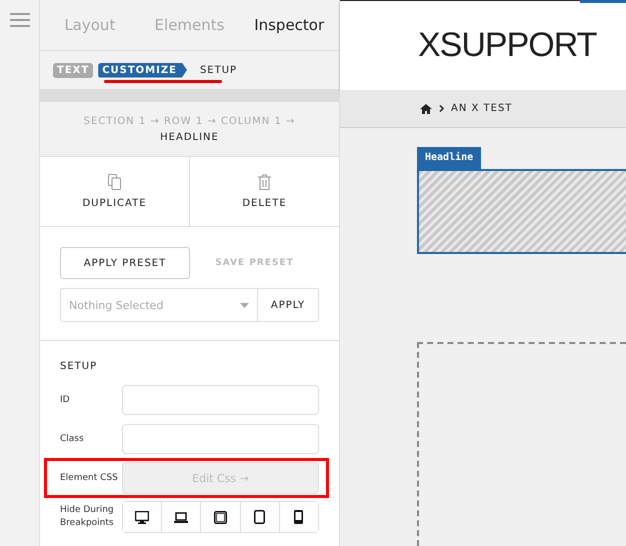  I want to click on field-label: Element CSS, so click(89, 478).